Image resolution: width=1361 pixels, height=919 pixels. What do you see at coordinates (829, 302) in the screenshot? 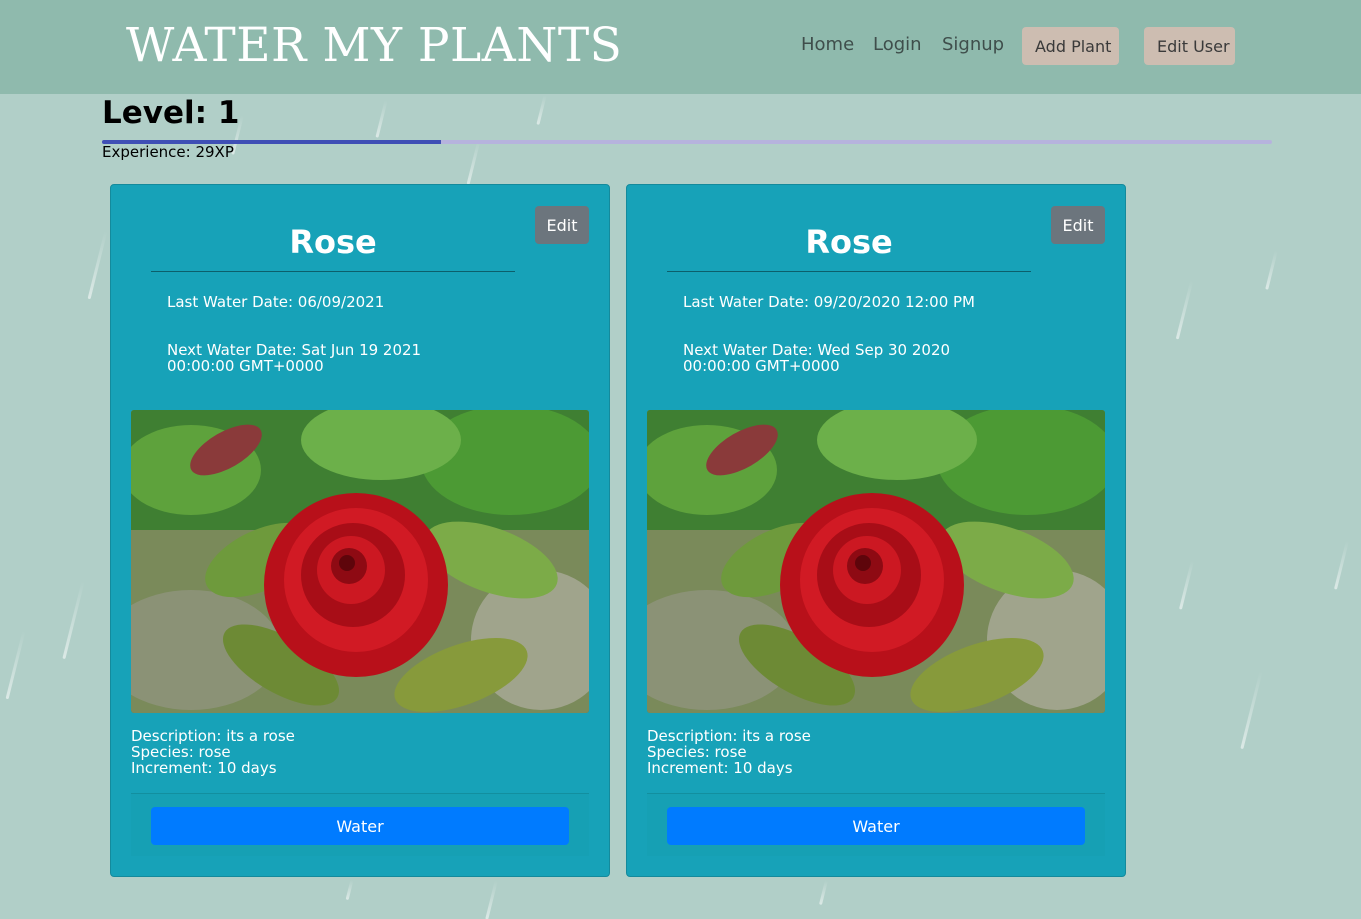
I see `last-water-date: Last Water Date: 09/20/2020 12:00 PM` at bounding box center [829, 302].